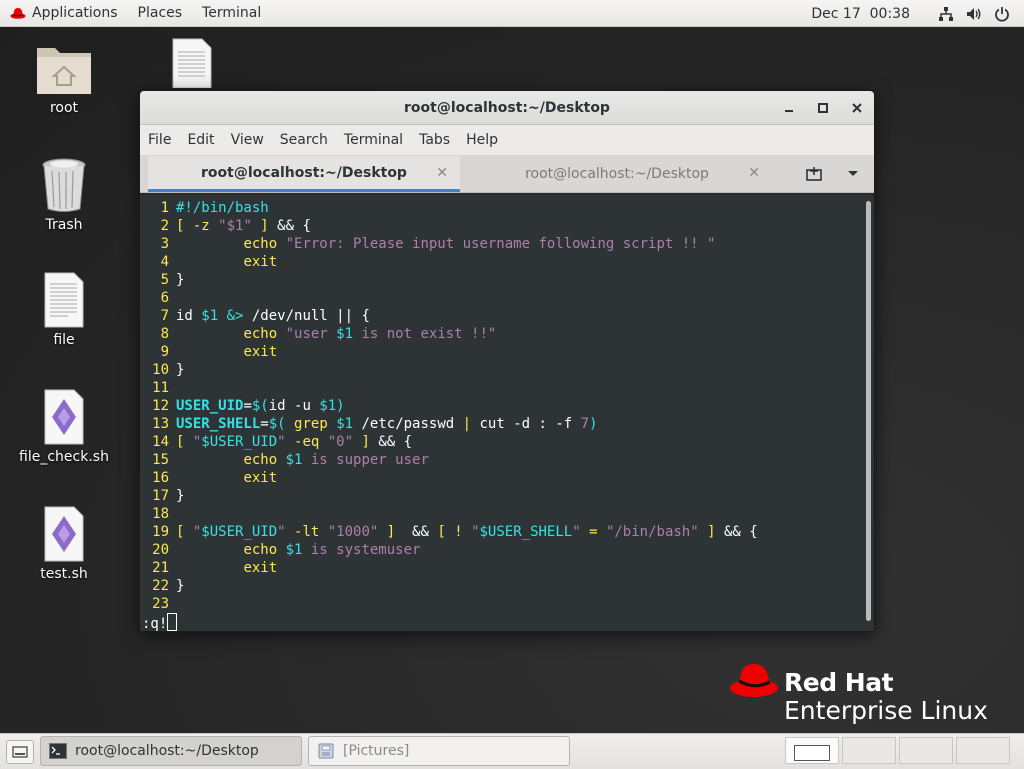 The width and height of the screenshot is (1024, 769). Describe the element at coordinates (160, 388) in the screenshot. I see `line-number: 11` at that location.